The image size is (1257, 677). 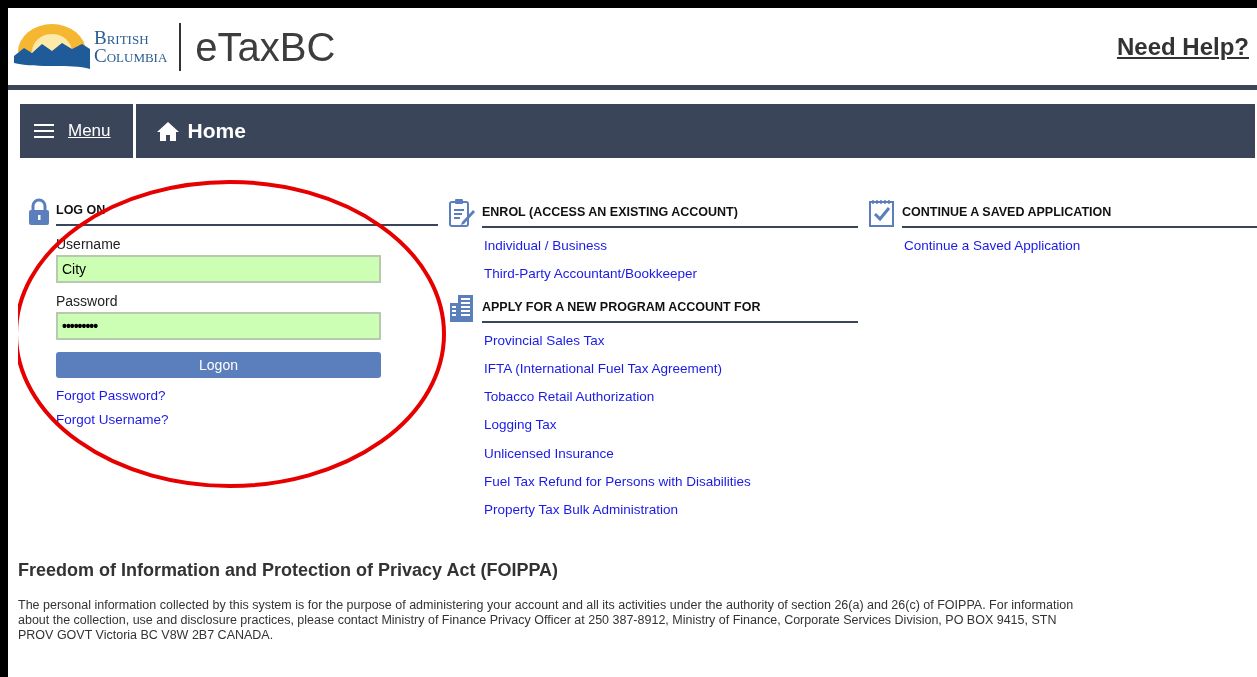 What do you see at coordinates (218, 269) in the screenshot?
I see `username-field: City` at bounding box center [218, 269].